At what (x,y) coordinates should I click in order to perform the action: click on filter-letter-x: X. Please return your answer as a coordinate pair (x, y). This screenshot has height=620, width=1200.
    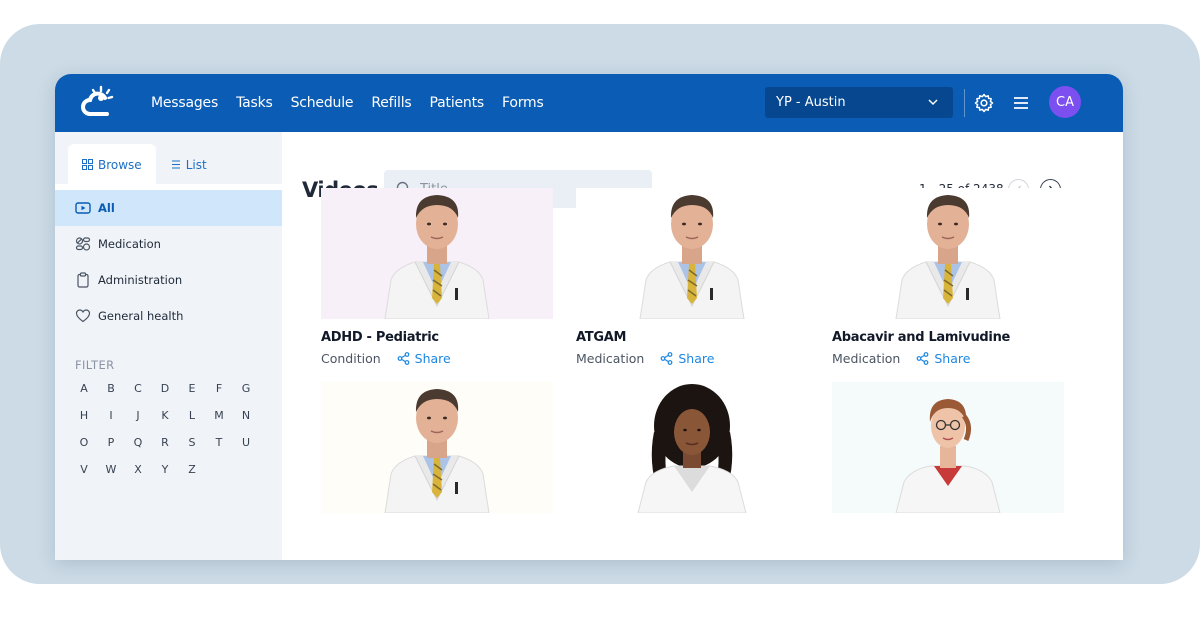
    Looking at the image, I should click on (138, 472).